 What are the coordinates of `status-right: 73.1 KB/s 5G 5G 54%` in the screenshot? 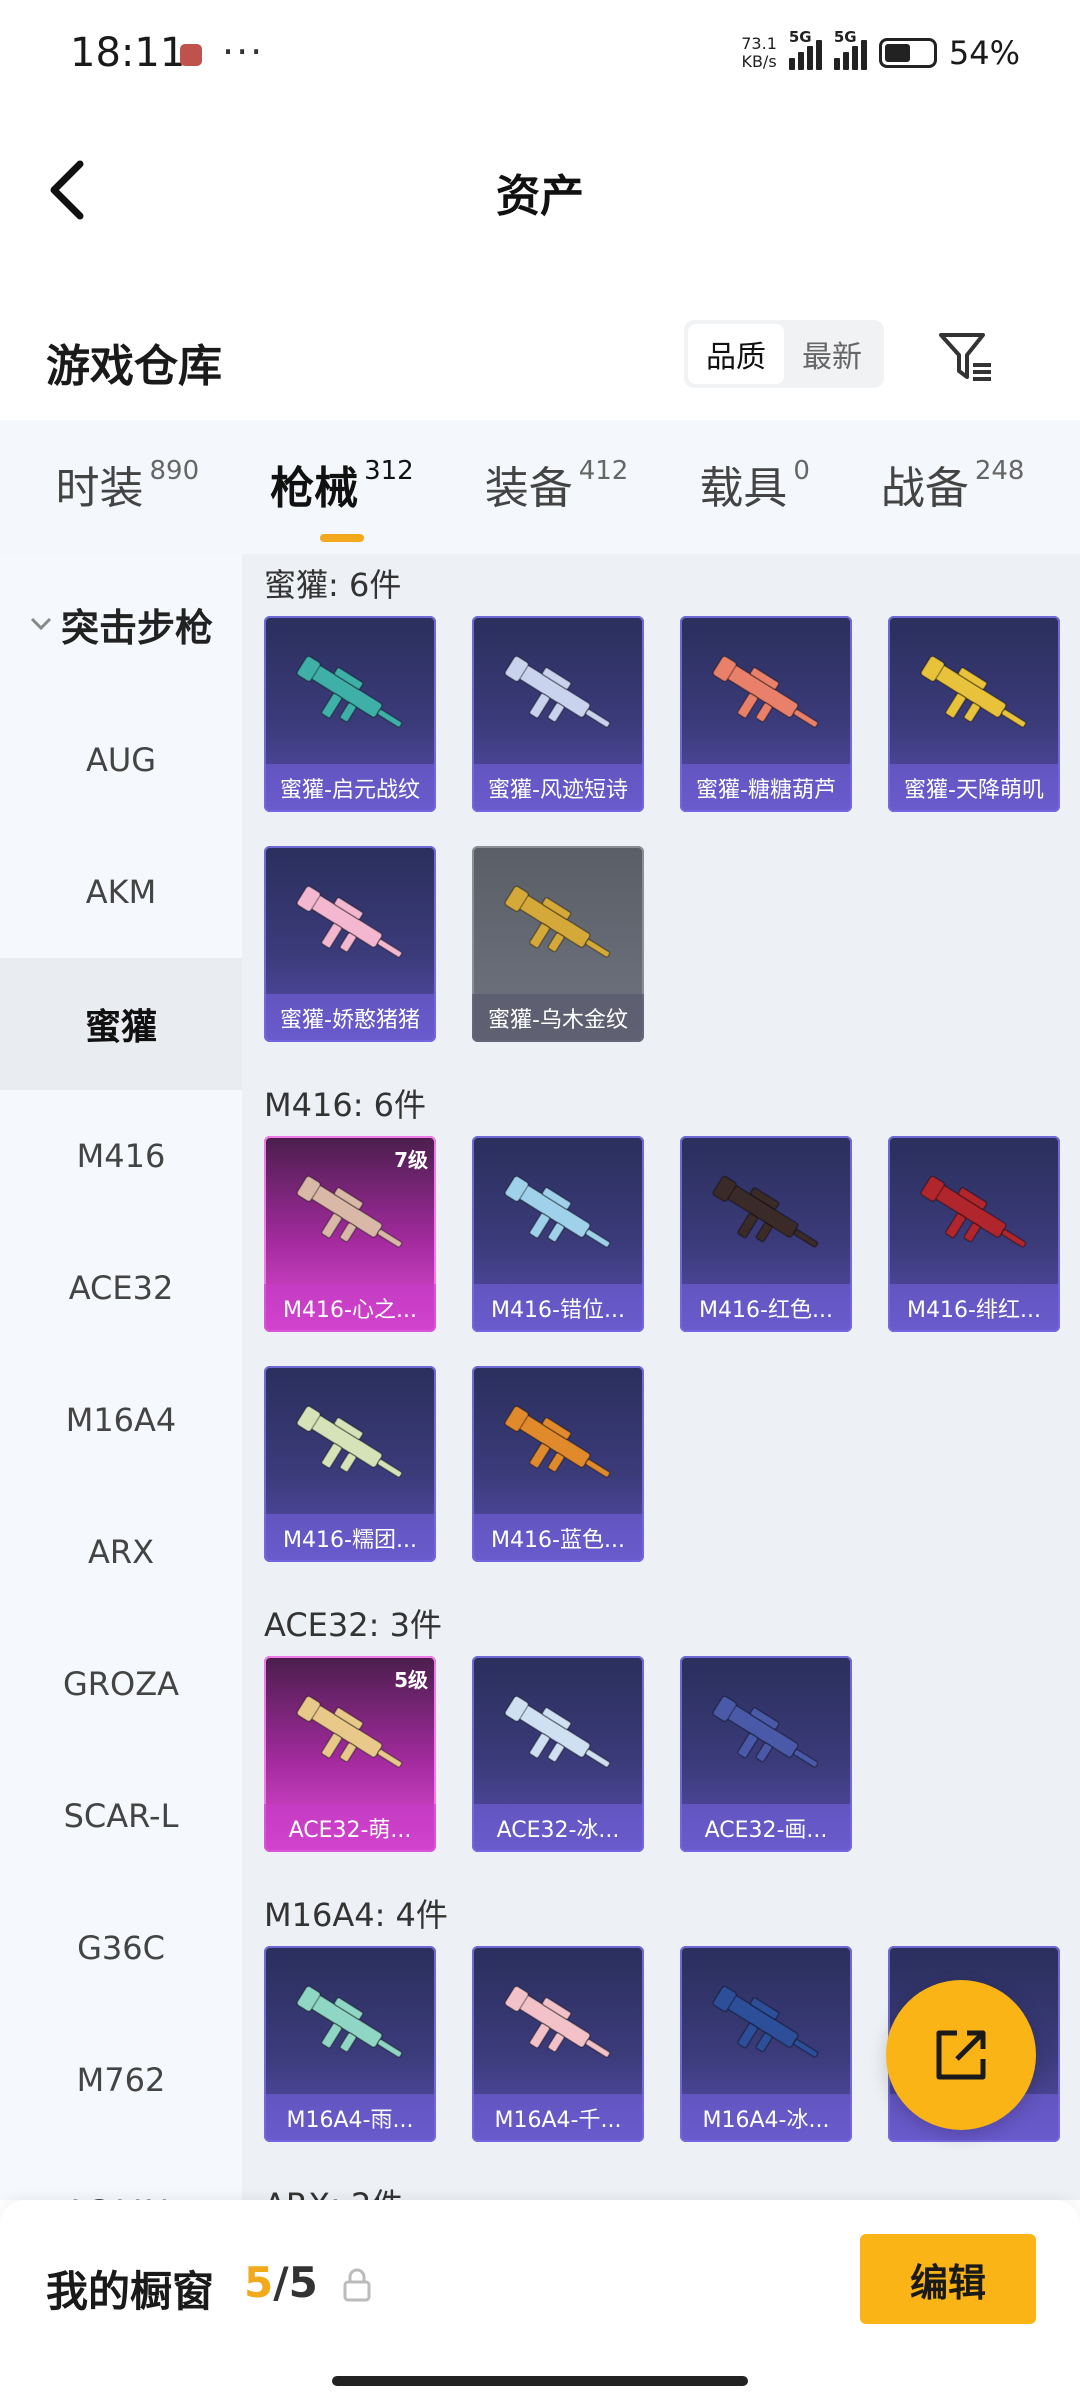 It's located at (880, 53).